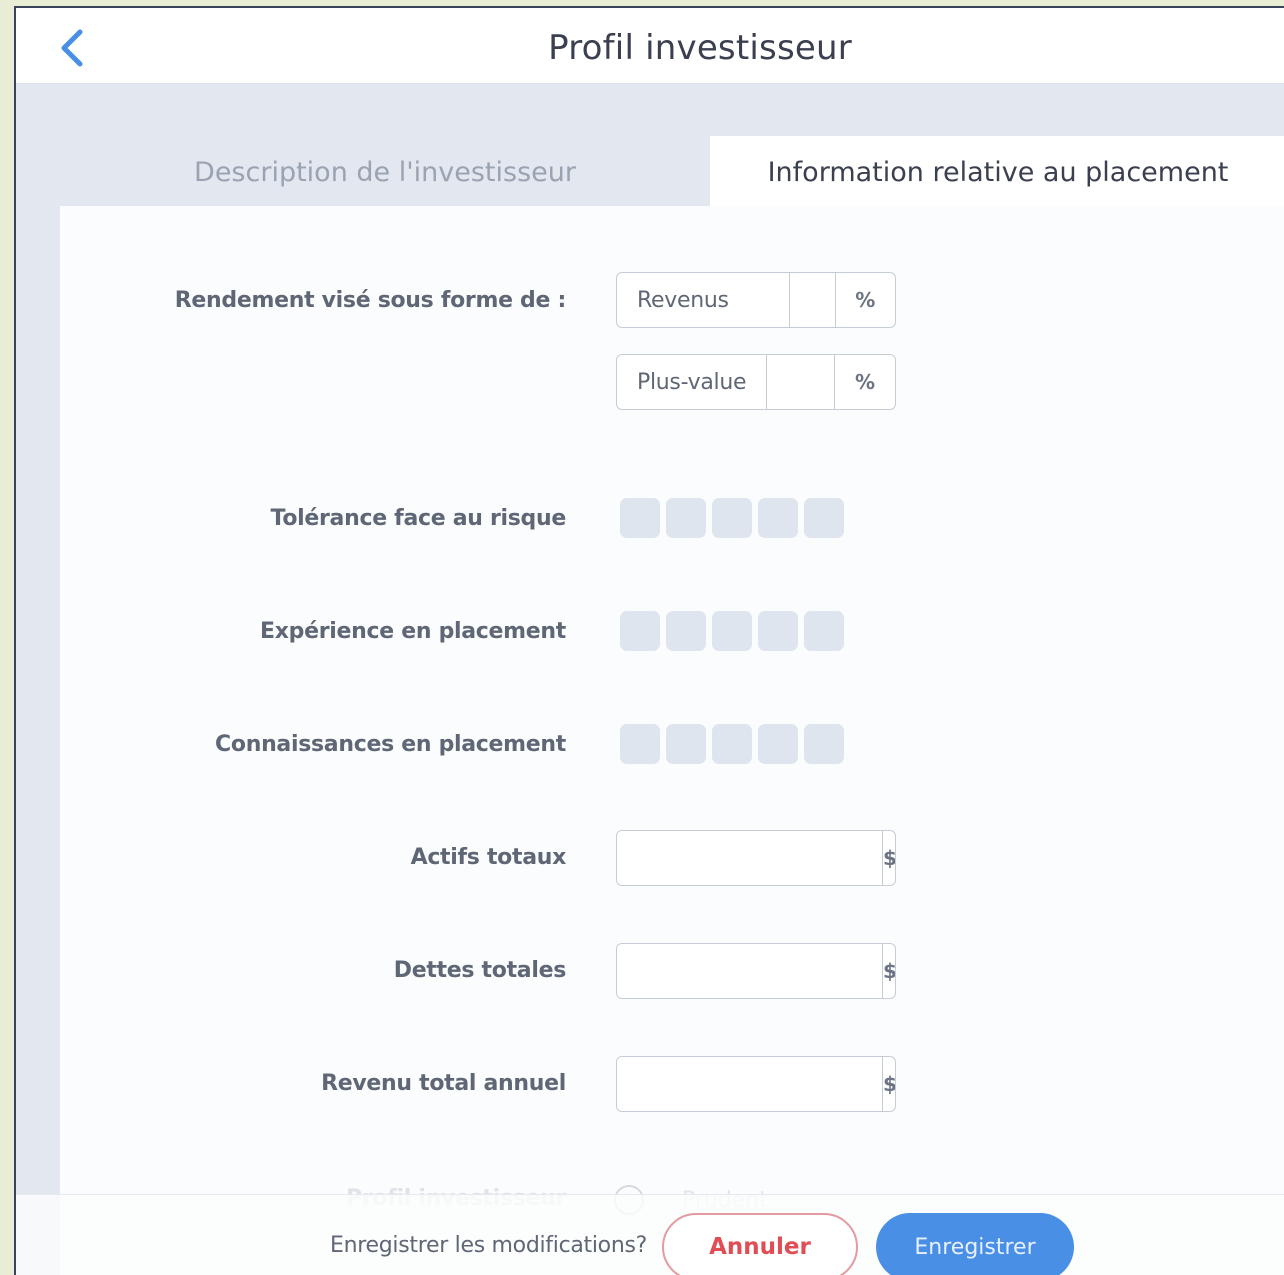 This screenshot has width=1284, height=1275. What do you see at coordinates (997, 172) in the screenshot?
I see `tab-information: Information relative au placement` at bounding box center [997, 172].